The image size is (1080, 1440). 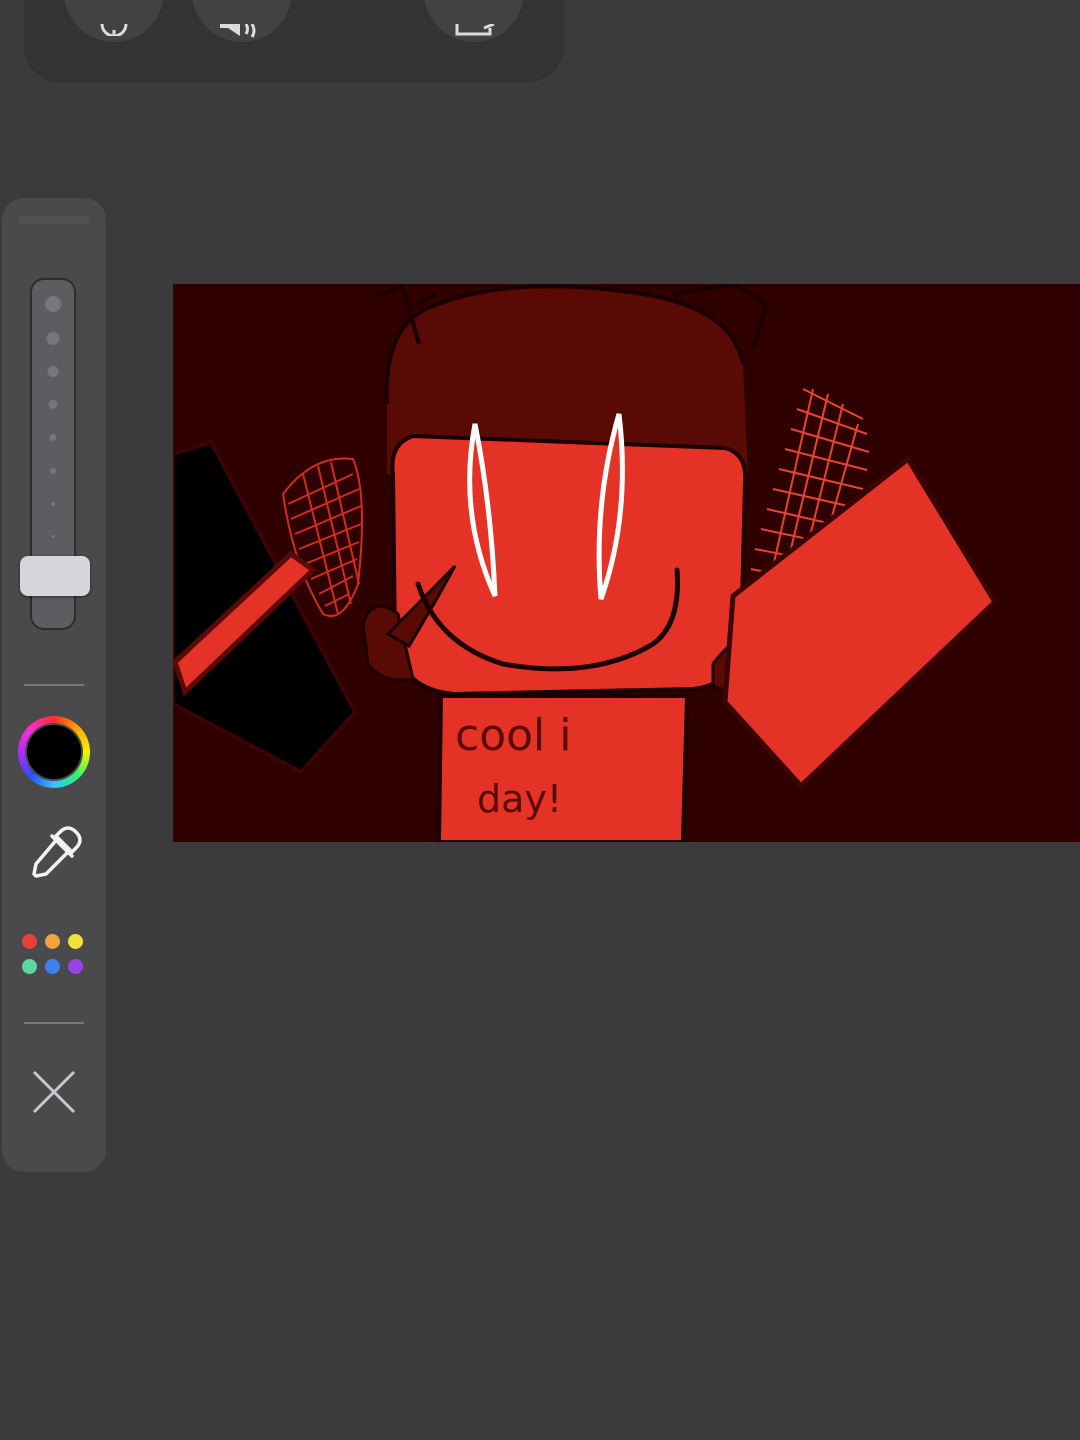 What do you see at coordinates (55, 957) in the screenshot?
I see `palette-icon` at bounding box center [55, 957].